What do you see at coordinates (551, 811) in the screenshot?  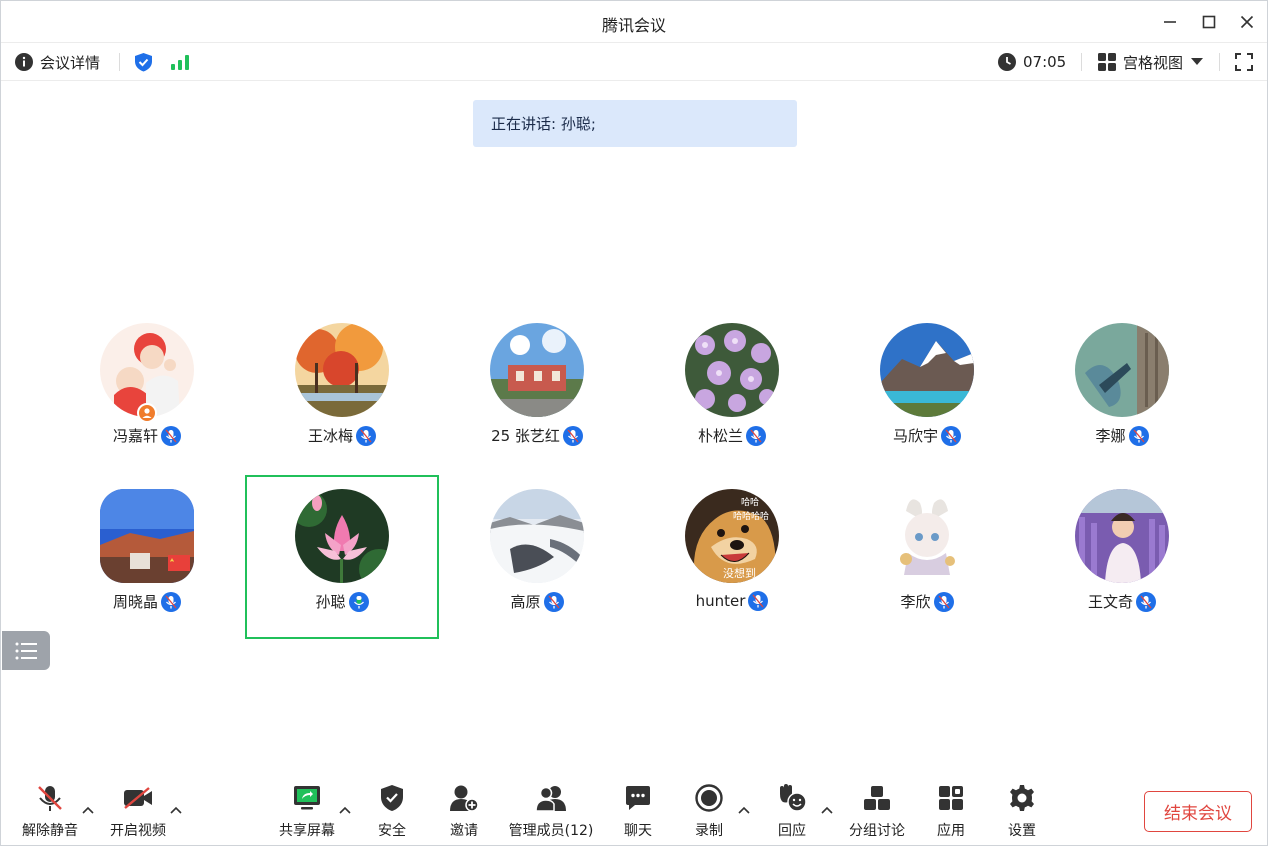 I see `manage-members-button: 管理成员(12)` at bounding box center [551, 811].